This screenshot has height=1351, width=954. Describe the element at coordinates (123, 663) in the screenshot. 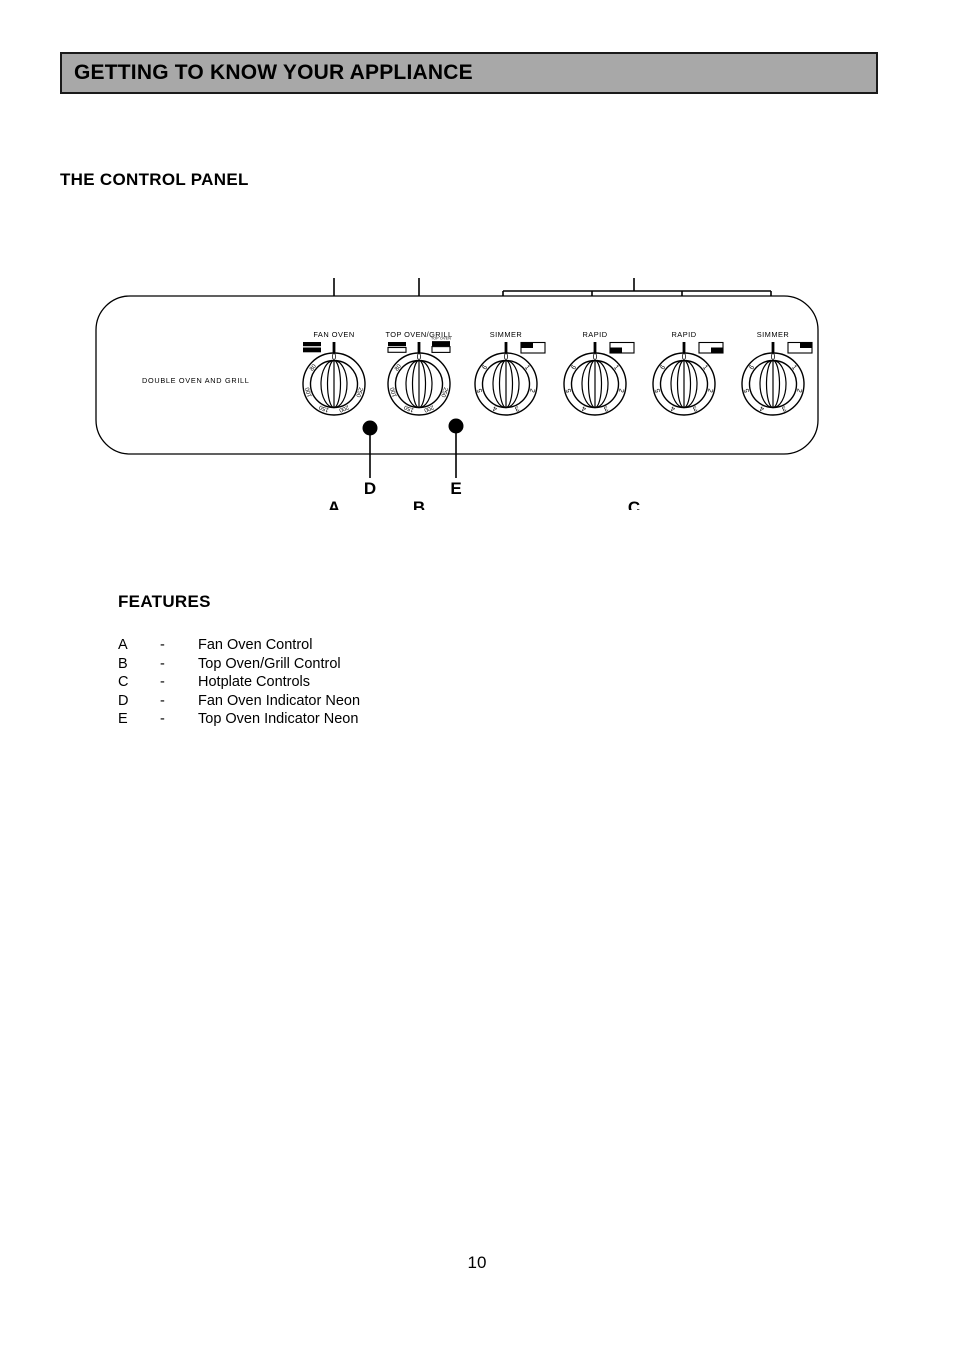

I see `features-item-key: B` at that location.